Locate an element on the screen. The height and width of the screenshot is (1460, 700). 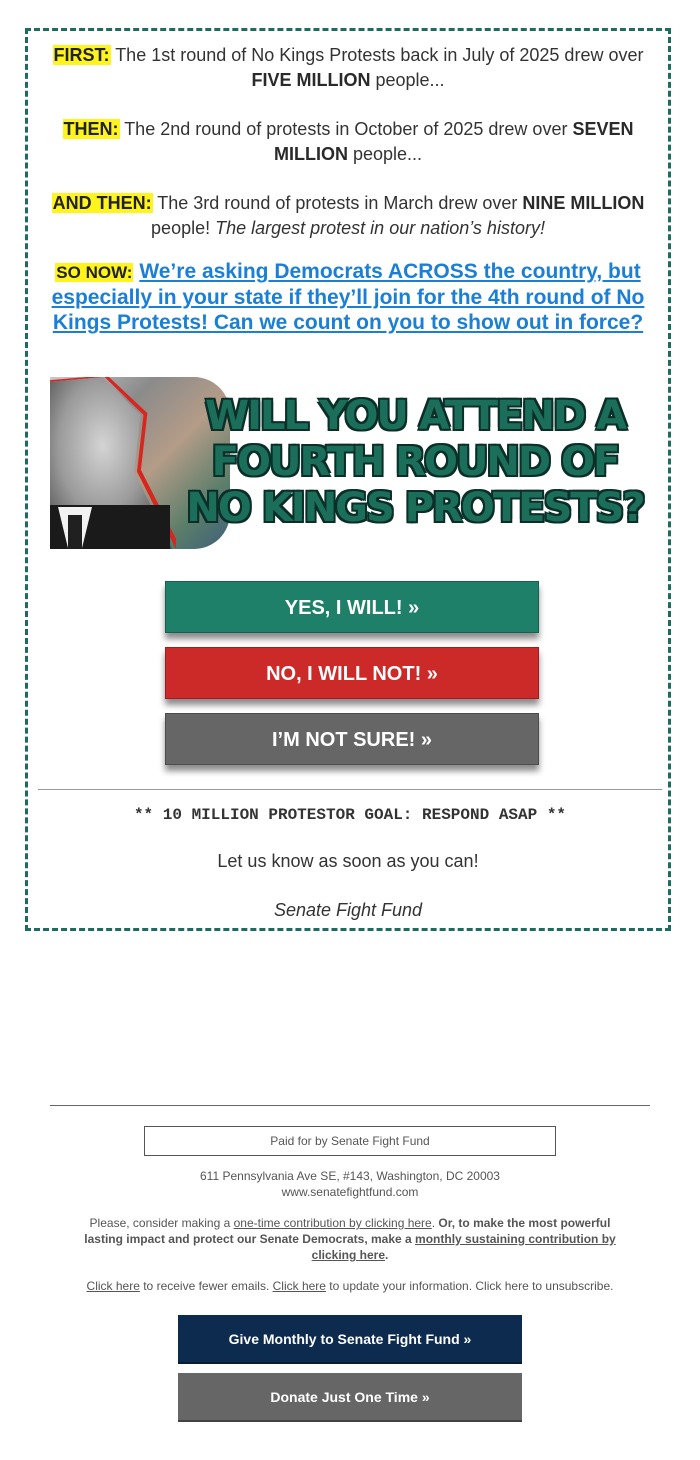
bold-figure: FIVE MILLION is located at coordinates (311, 80).